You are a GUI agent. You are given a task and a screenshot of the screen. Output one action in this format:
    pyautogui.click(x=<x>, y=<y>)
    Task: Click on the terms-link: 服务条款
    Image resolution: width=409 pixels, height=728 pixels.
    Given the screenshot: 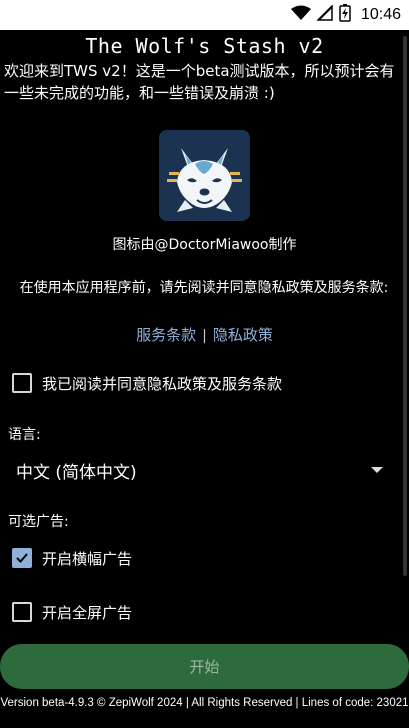 What is the action you would take?
    pyautogui.click(x=166, y=335)
    